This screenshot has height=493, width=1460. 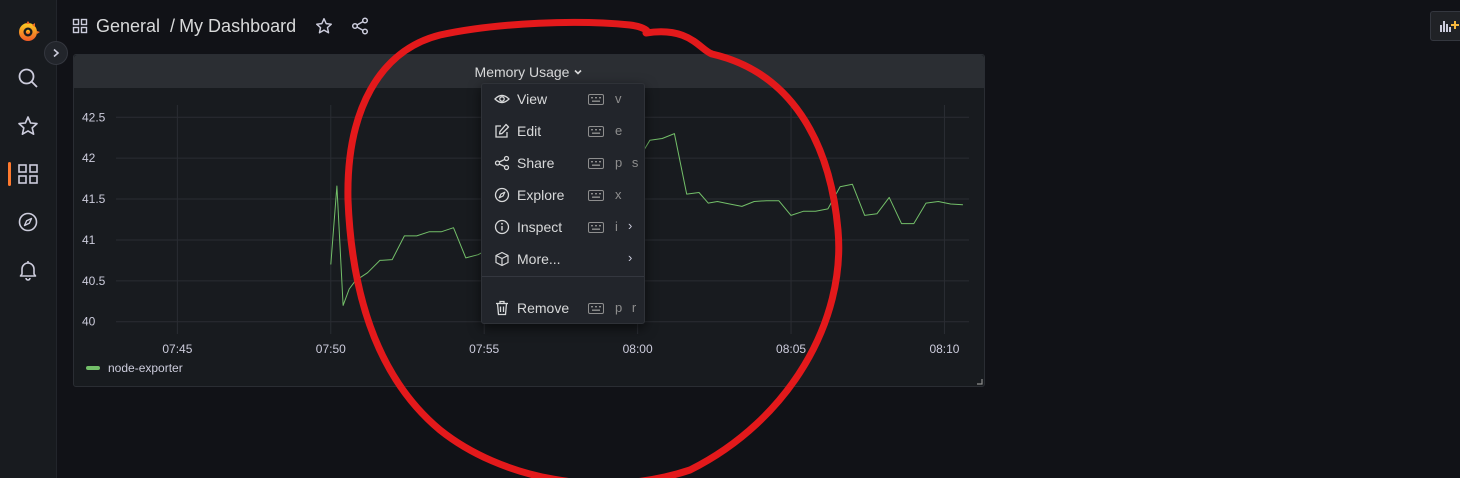 What do you see at coordinates (89, 158) in the screenshot?
I see `y-tick-label: 42` at bounding box center [89, 158].